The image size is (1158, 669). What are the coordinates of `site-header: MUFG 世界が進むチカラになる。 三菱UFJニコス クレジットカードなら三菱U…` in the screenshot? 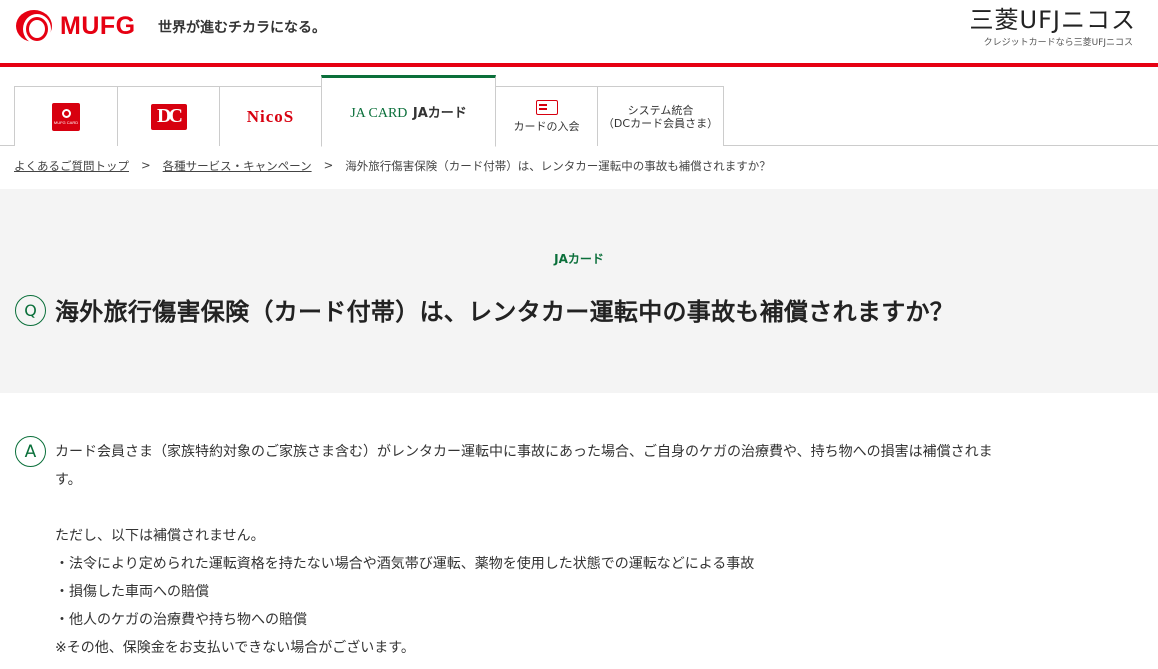 It's located at (579, 32).